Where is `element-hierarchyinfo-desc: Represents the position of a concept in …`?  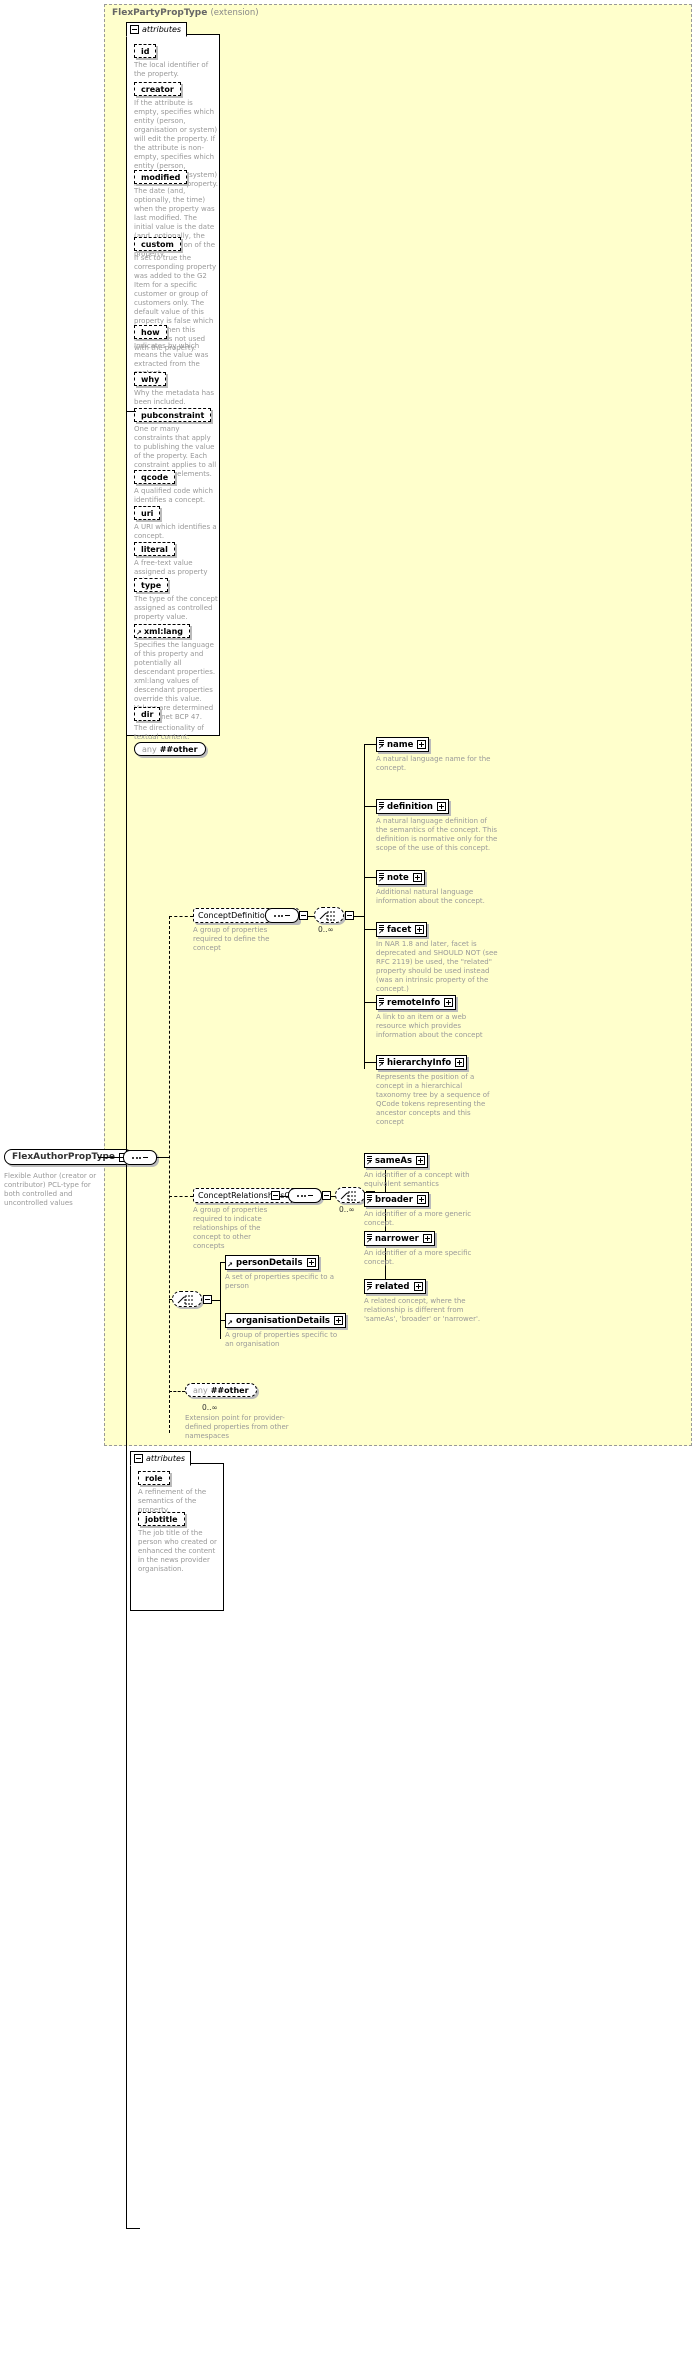
element-hierarchyinfo-desc: Represents the position of a concept in … is located at coordinates (433, 1099).